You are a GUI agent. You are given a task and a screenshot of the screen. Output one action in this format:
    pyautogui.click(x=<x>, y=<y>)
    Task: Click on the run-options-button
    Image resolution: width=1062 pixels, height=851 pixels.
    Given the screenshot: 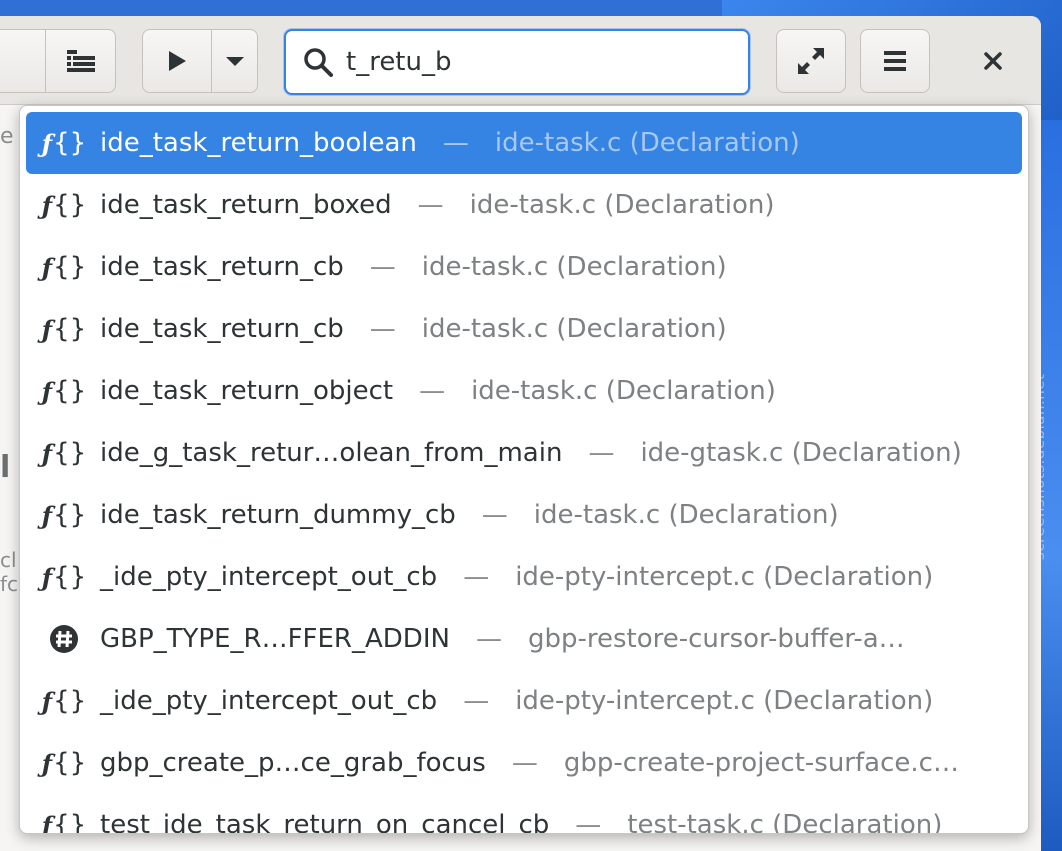 What is the action you would take?
    pyautogui.click(x=234, y=61)
    